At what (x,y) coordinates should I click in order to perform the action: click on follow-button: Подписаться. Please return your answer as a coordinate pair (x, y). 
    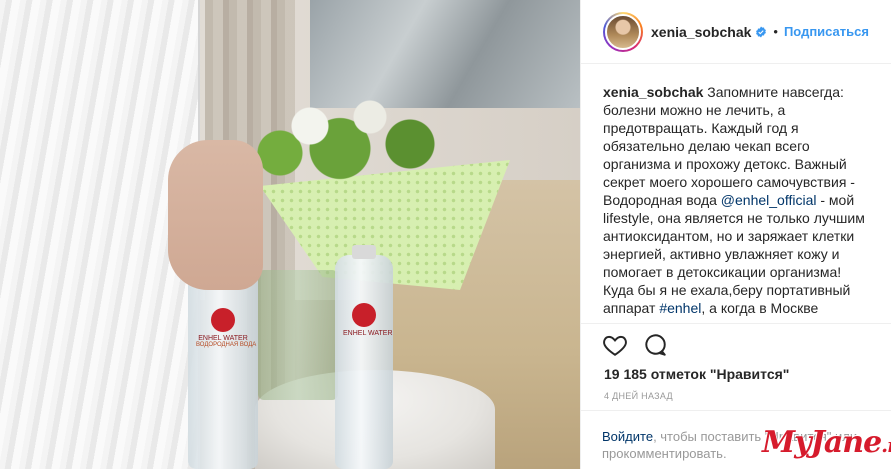
    Looking at the image, I should click on (826, 31).